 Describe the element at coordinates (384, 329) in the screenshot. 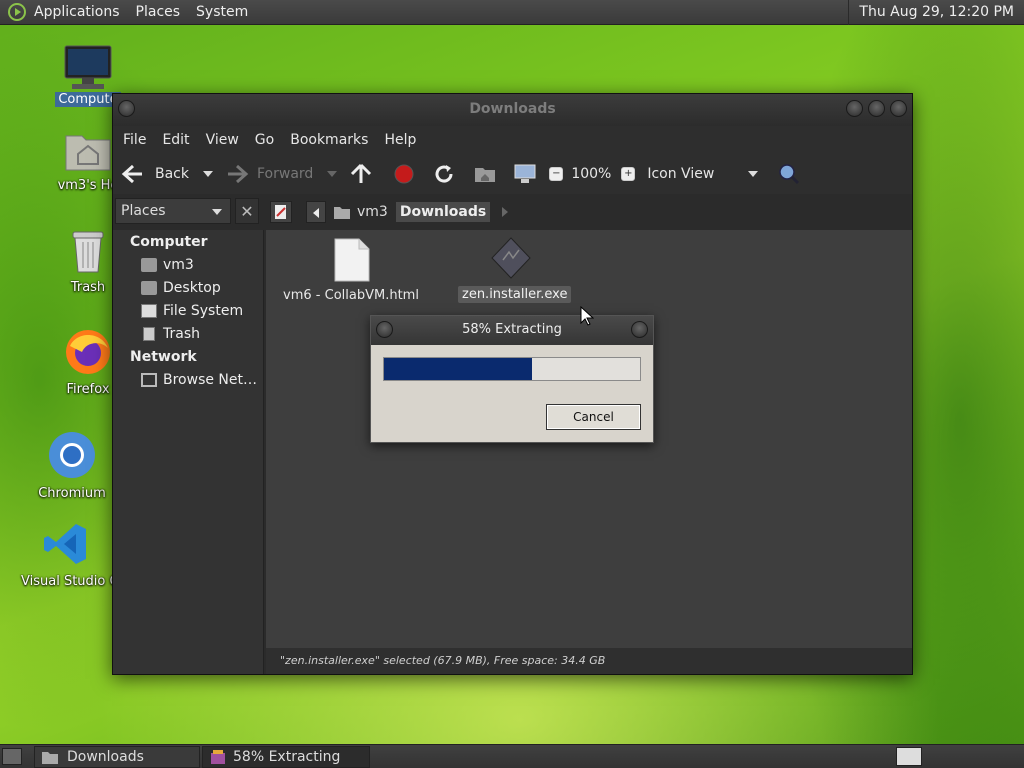

I see `dialog-menu-button` at that location.